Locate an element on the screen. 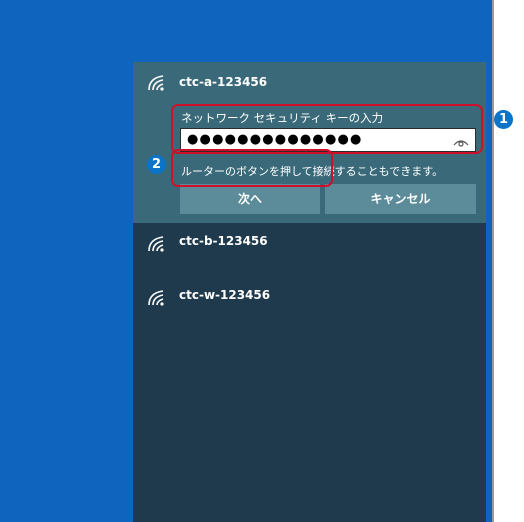  network-ssid: ctc-b-123456 is located at coordinates (223, 241).